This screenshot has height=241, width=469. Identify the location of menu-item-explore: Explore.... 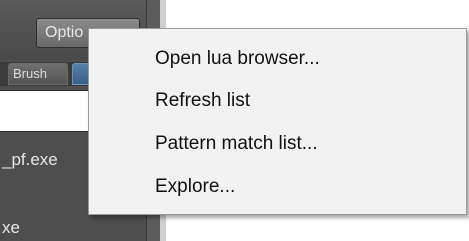
(277, 187).